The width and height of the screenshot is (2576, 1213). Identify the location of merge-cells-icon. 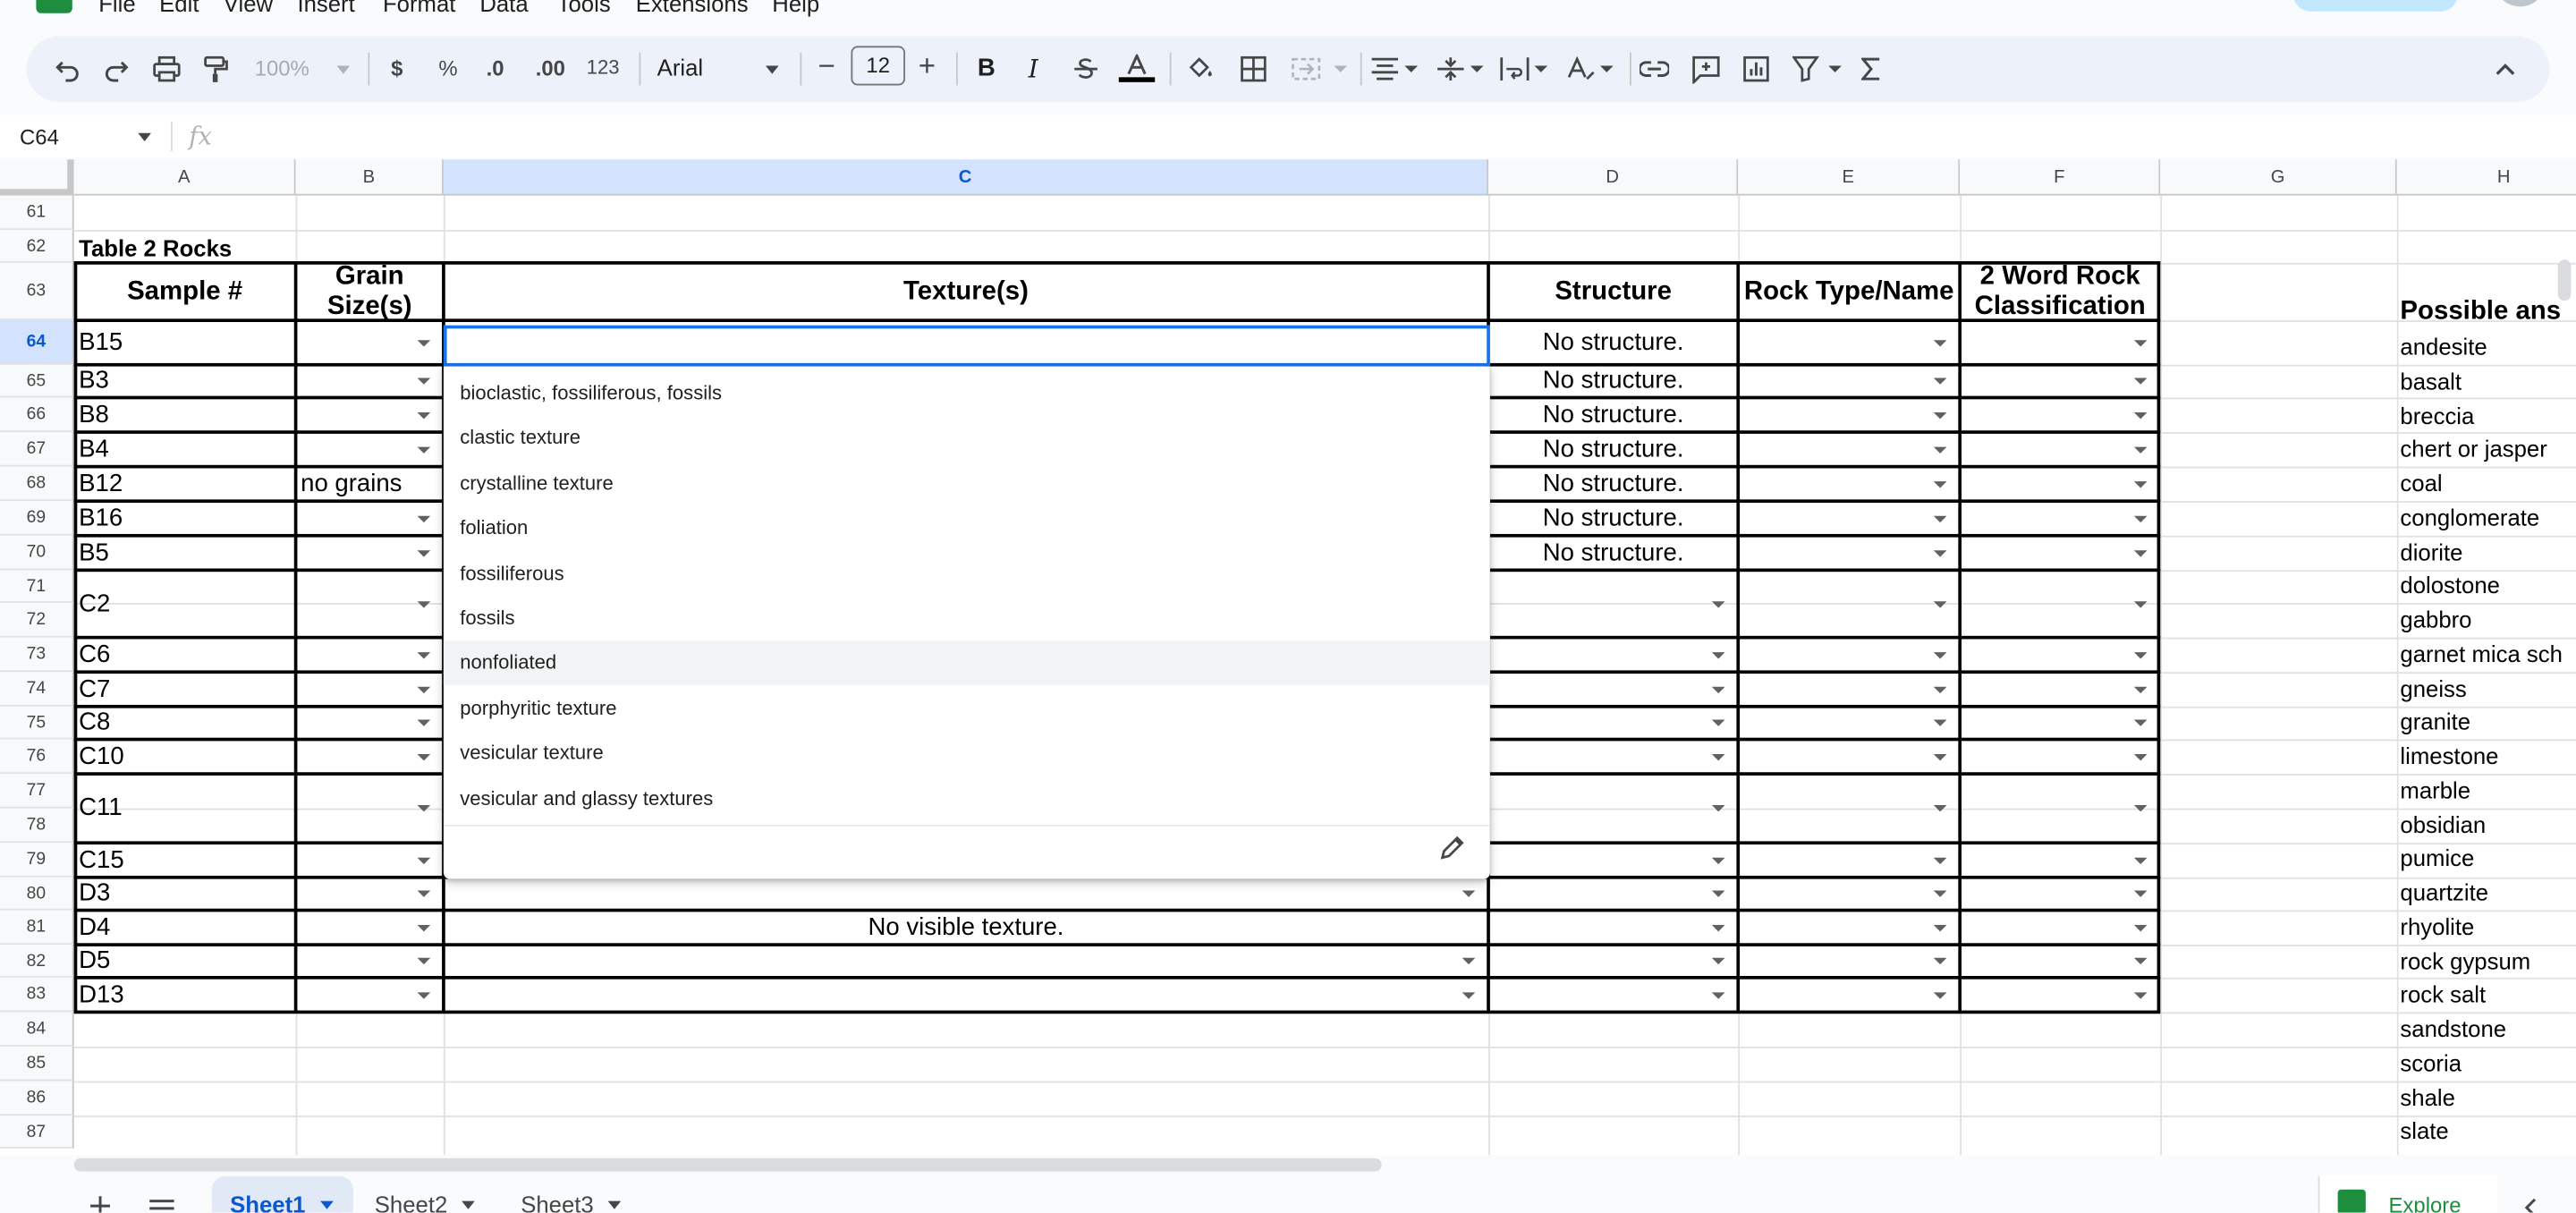
(1320, 69).